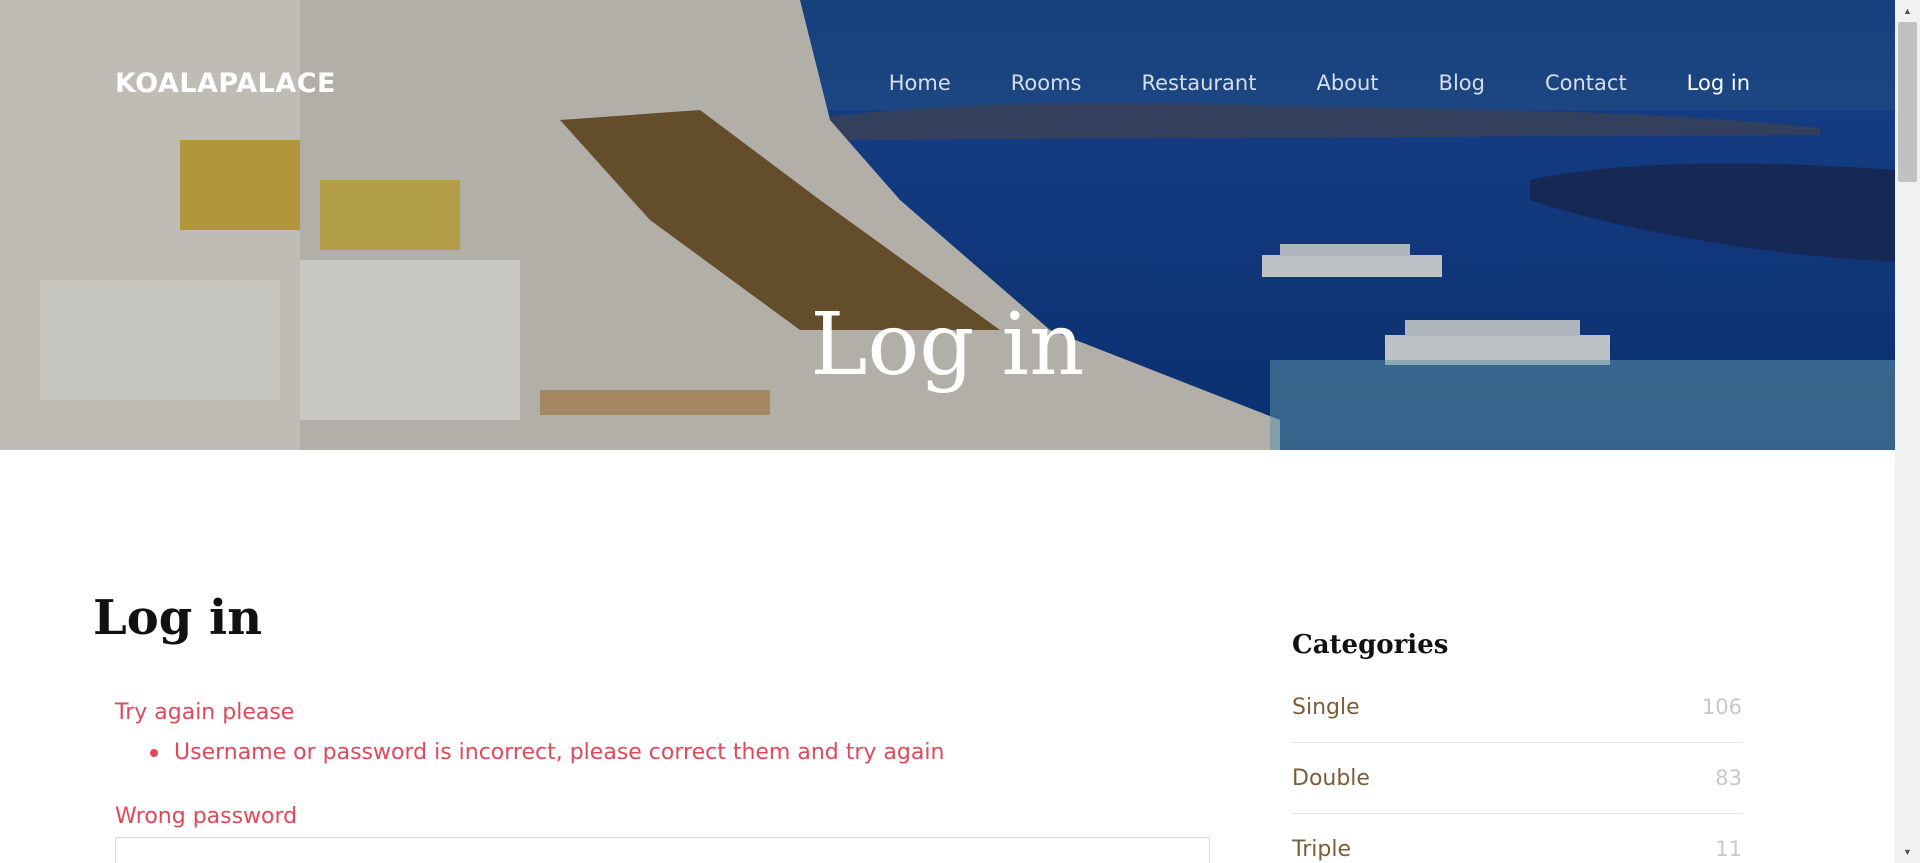 The height and width of the screenshot is (863, 1920). I want to click on scroll-up-icon: ▲, so click(1907, 11).